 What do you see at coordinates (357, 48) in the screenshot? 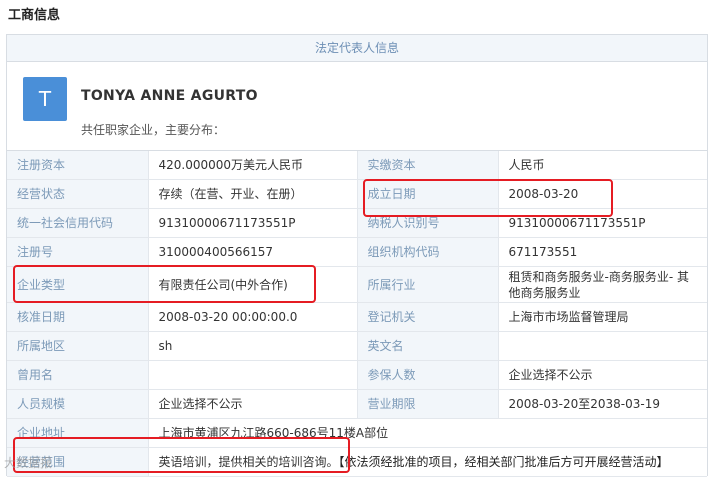
I see `panel-header: 法定代表人信息` at bounding box center [357, 48].